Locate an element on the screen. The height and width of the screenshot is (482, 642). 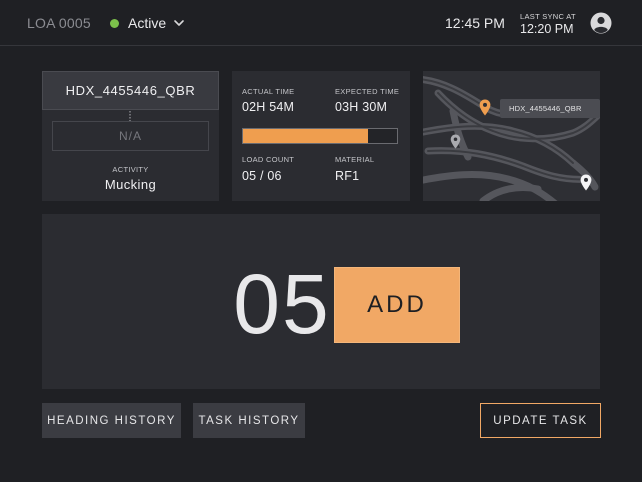
equipment-location-pin-icon is located at coordinates (485, 107).